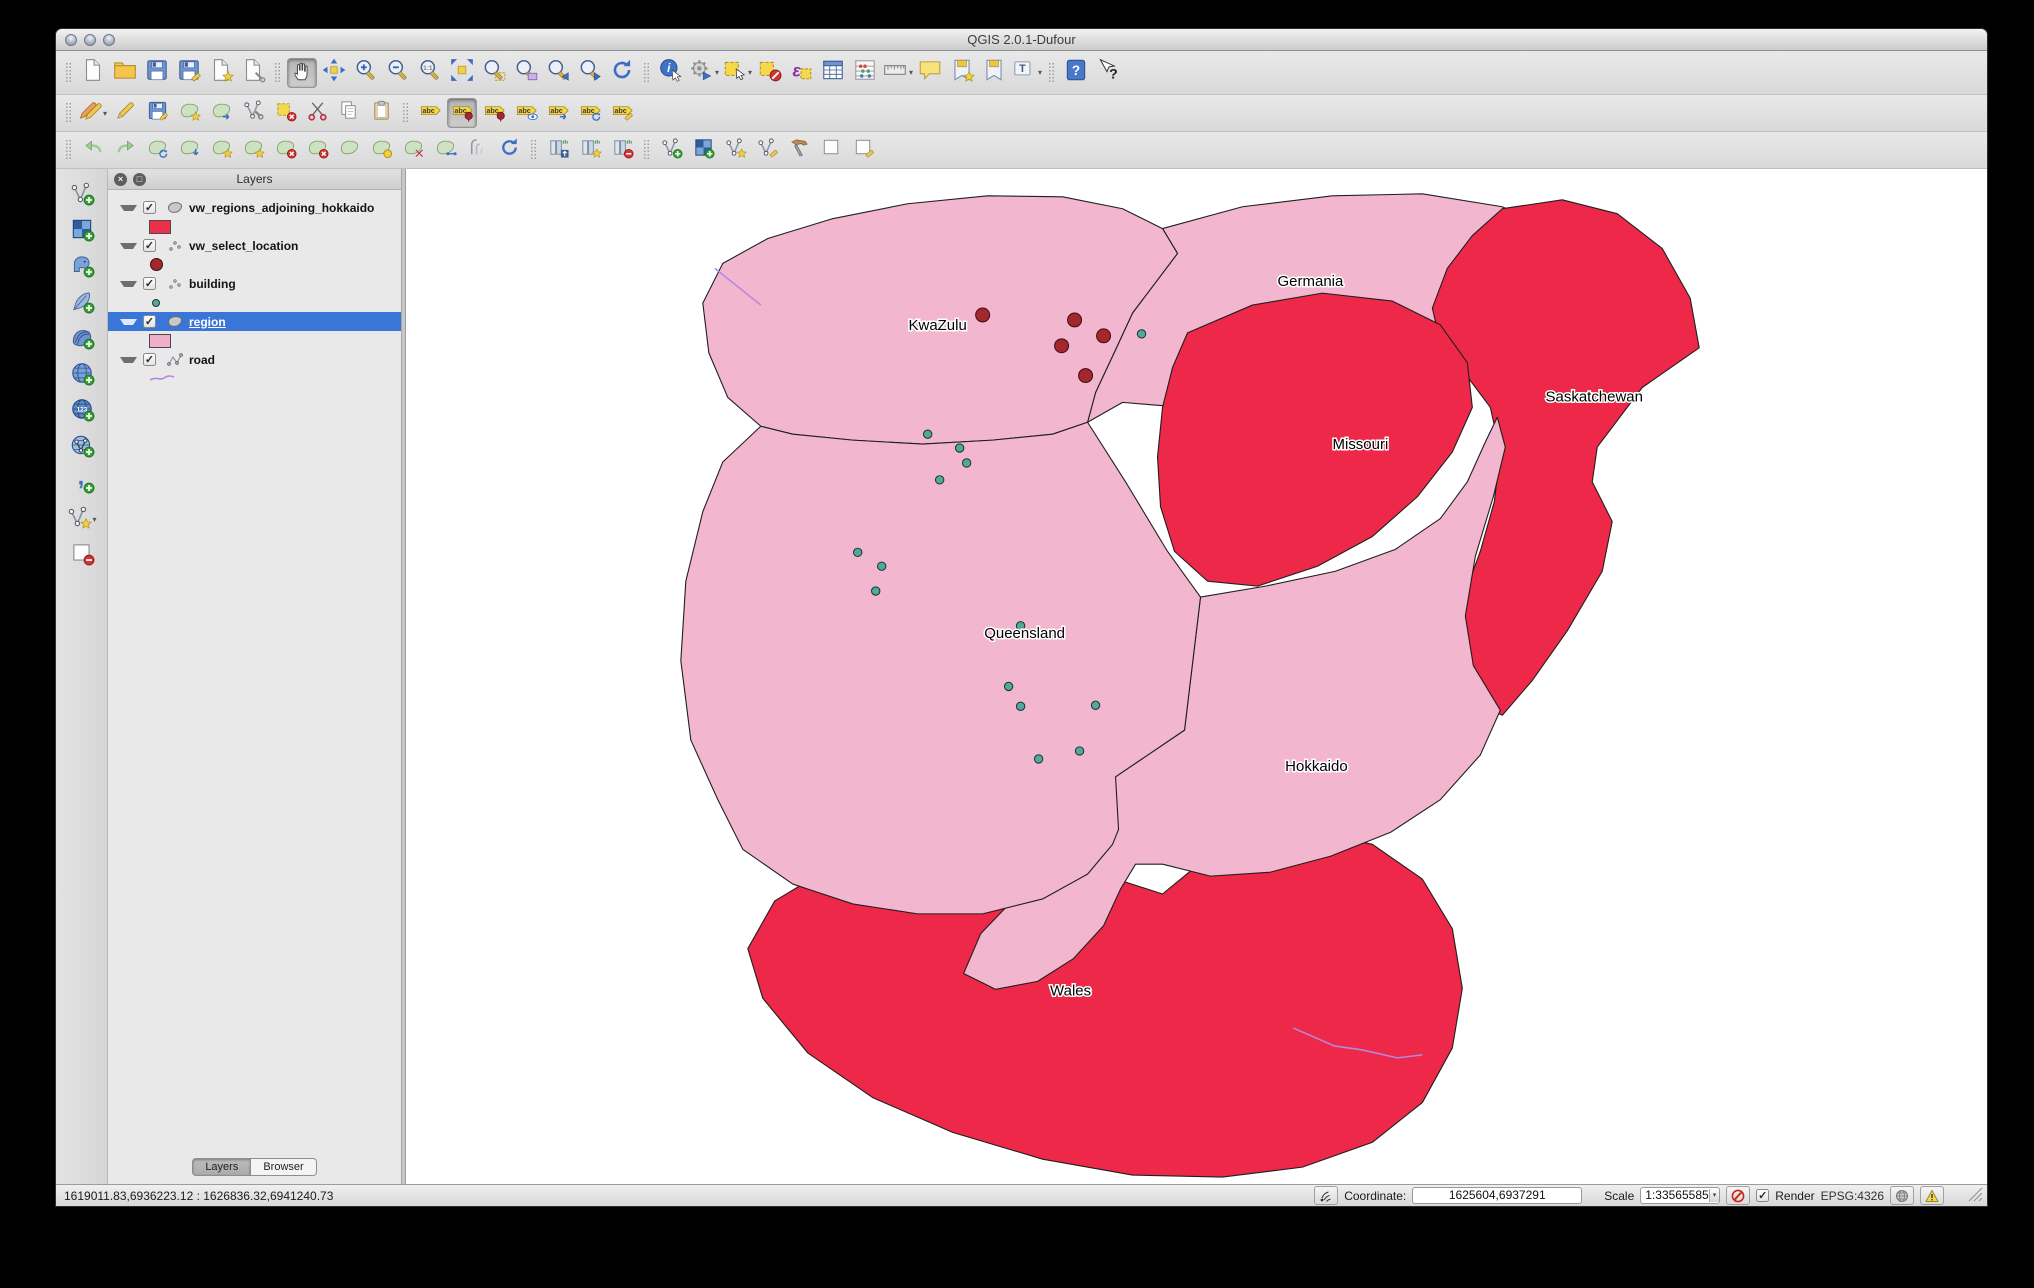  I want to click on add-raster-layer-button, so click(82, 231).